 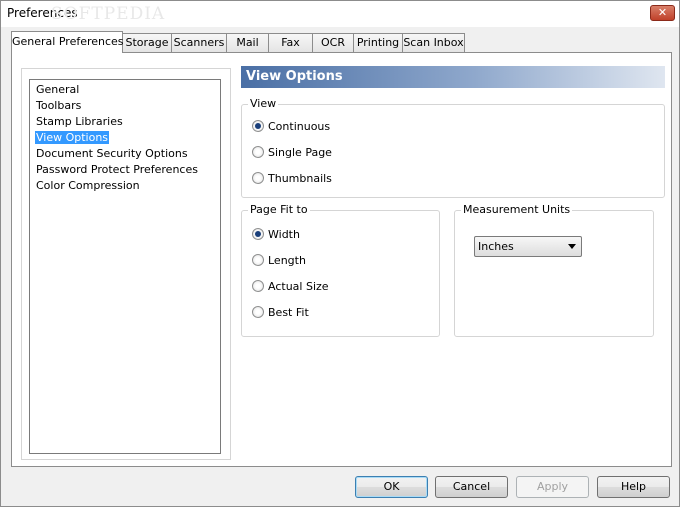 I want to click on tab-printing: Printing, so click(x=378, y=42).